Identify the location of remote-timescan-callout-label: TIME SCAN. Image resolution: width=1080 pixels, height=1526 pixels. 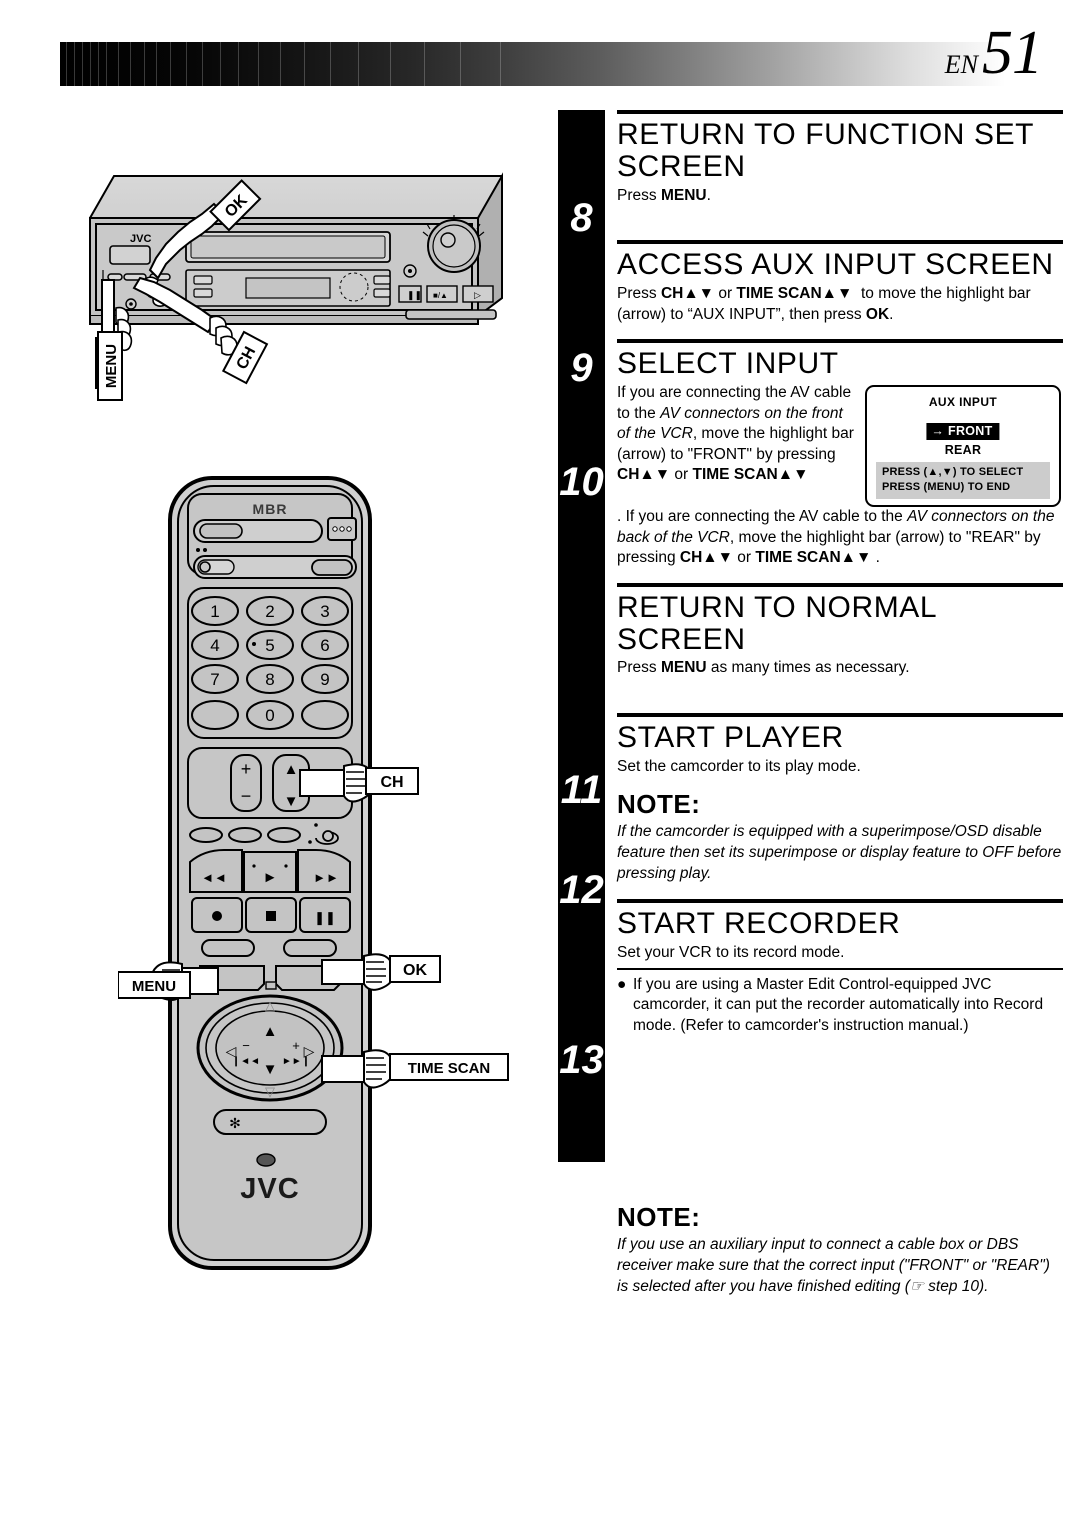
(449, 1068).